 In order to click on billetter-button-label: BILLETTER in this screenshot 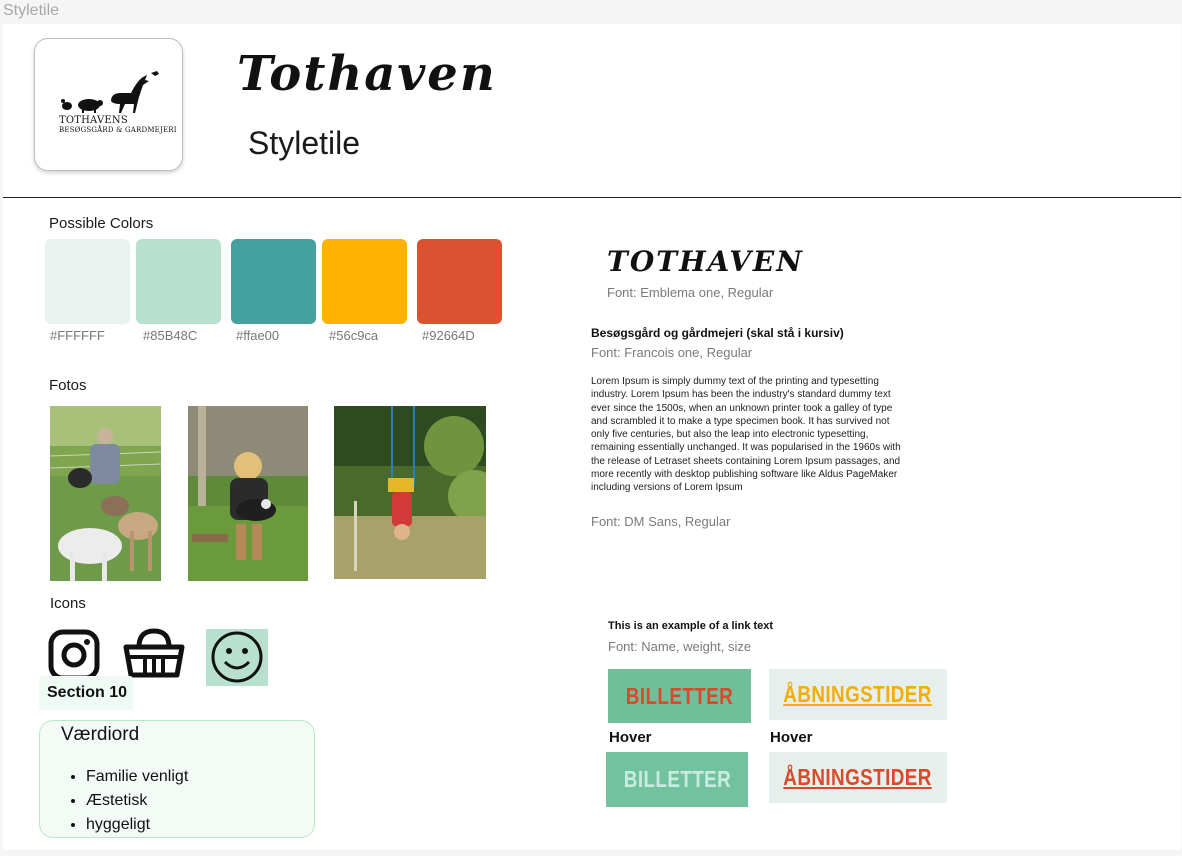, I will do `click(679, 695)`.